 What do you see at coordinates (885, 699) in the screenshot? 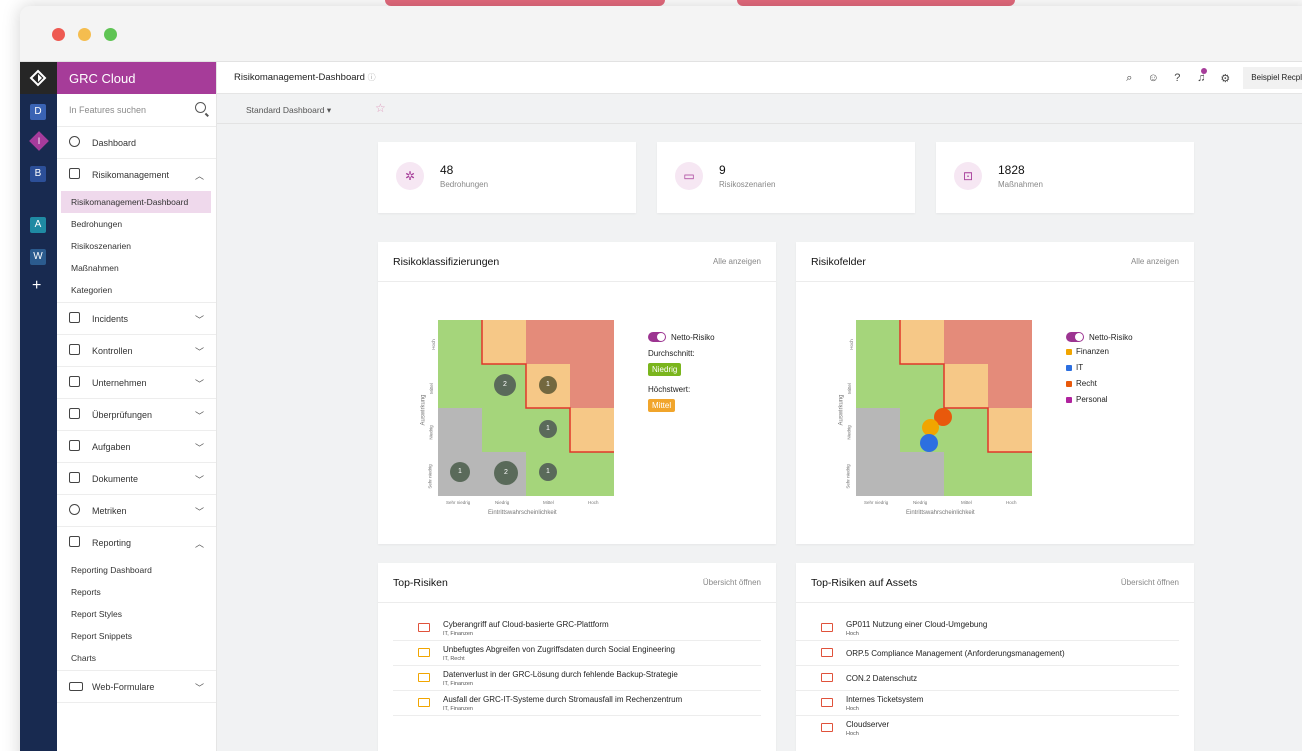
I see `asset-title: Internes Ticketsystem` at bounding box center [885, 699].